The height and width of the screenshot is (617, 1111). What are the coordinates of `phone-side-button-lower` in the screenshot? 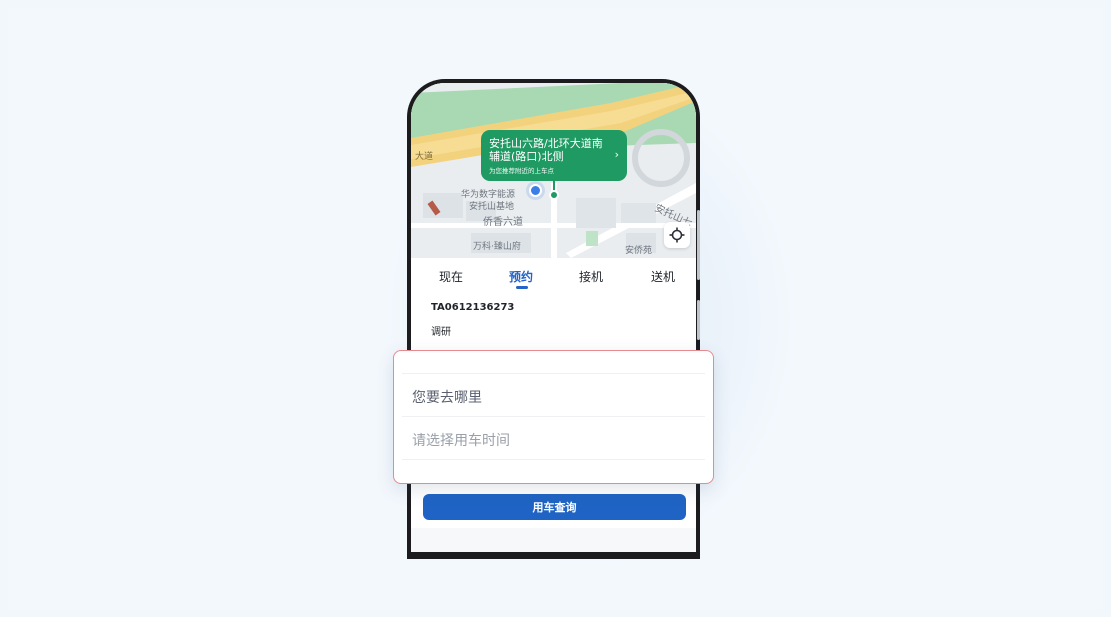 It's located at (698, 320).